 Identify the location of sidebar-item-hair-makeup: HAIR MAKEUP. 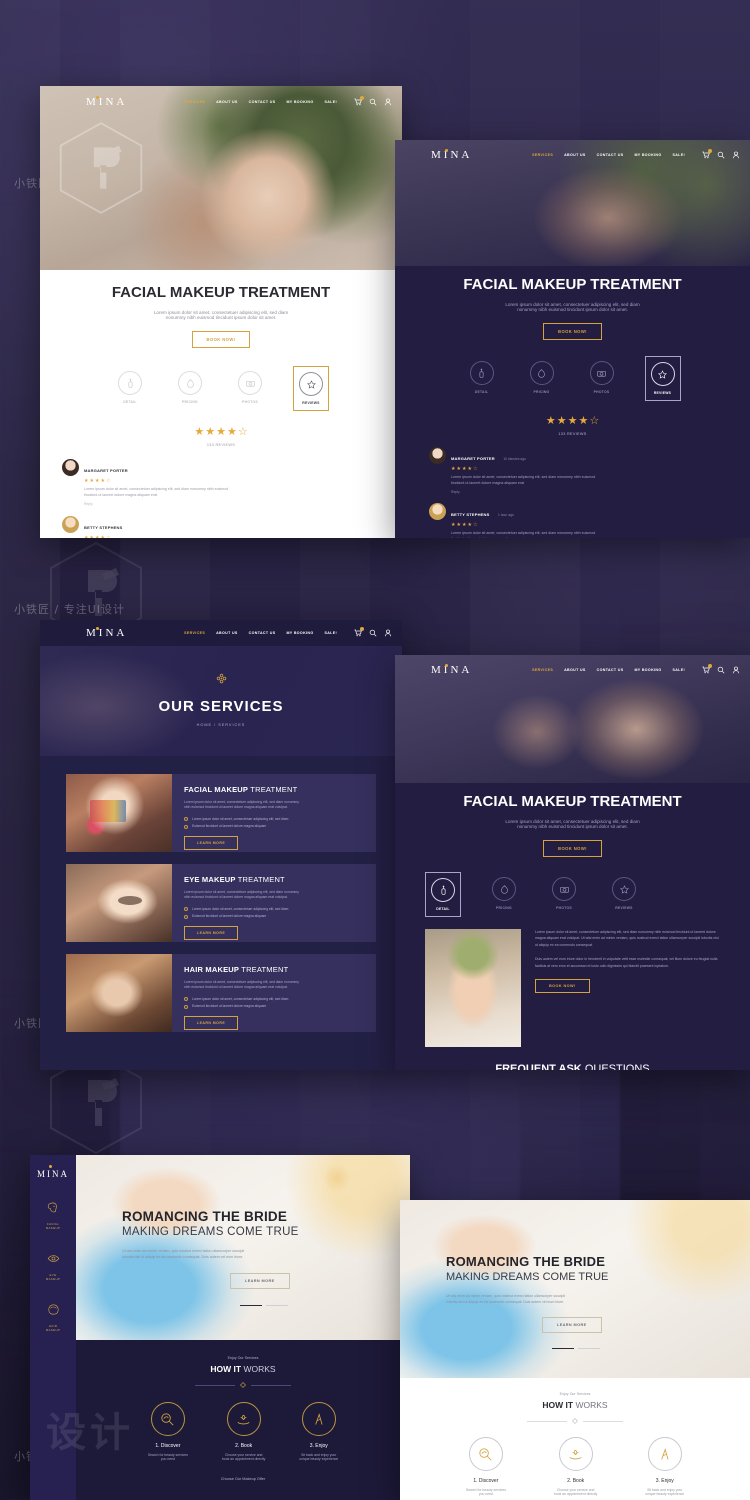
(53, 1317).